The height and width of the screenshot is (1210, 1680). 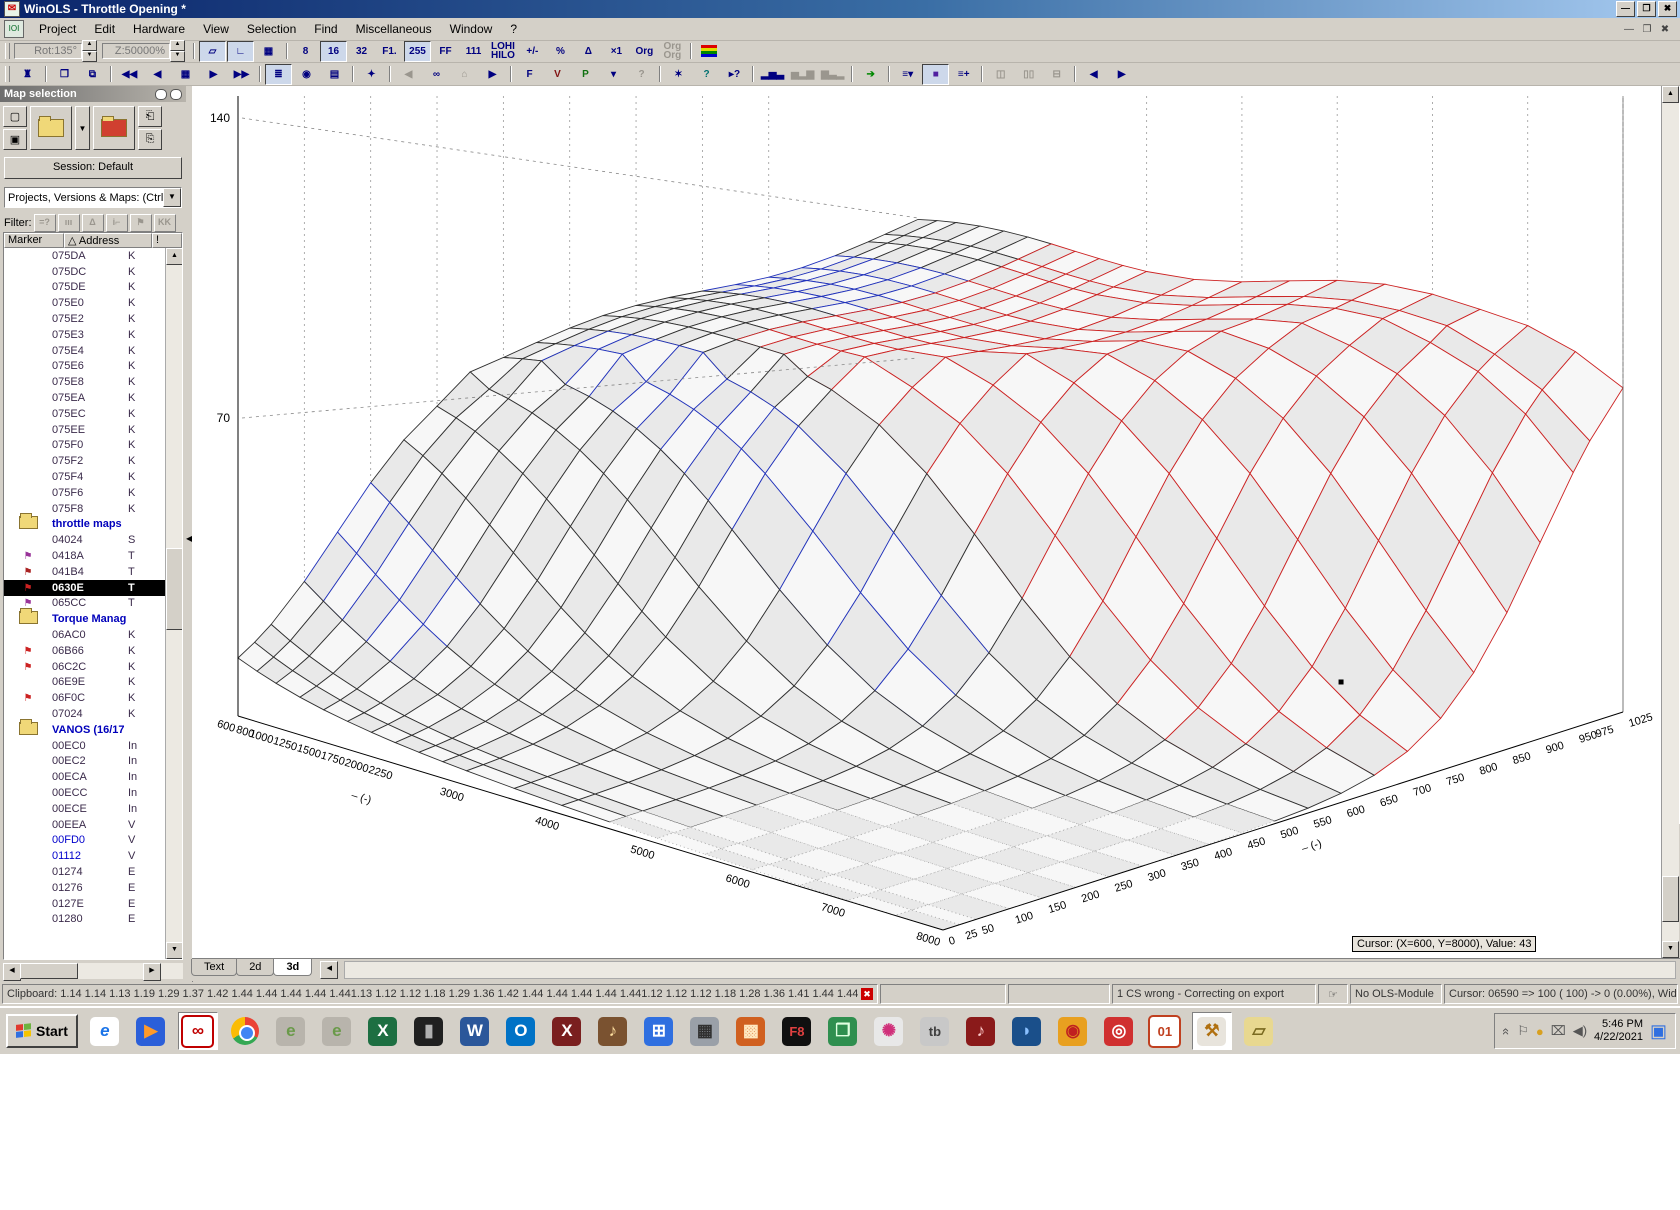 I want to click on show-percent-button: P, so click(x=585, y=74).